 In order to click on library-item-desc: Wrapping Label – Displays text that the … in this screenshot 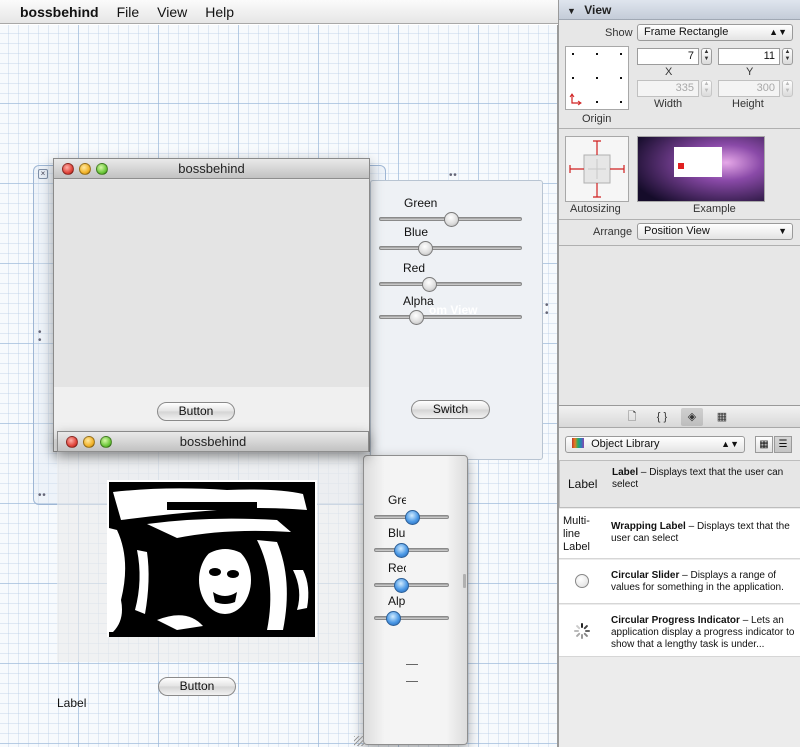, I will do `click(704, 533)`.